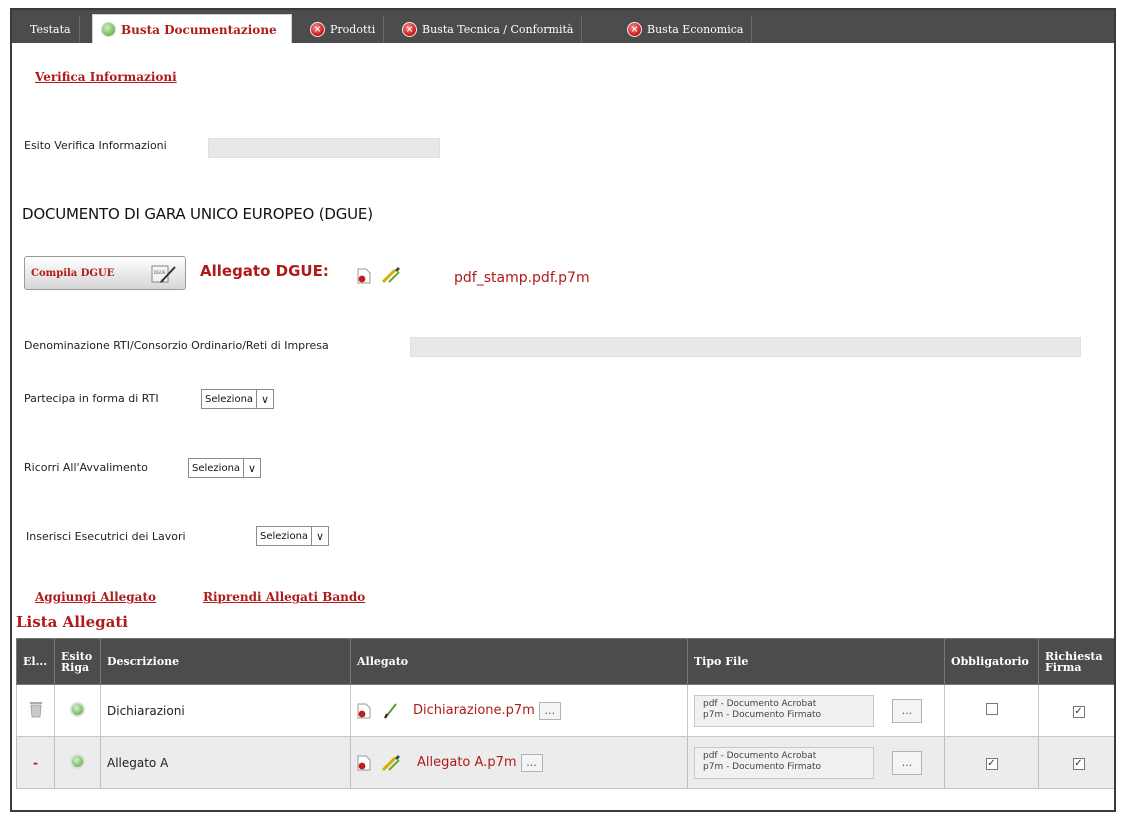 This screenshot has width=1125, height=819. Describe the element at coordinates (91, 398) in the screenshot. I see `rti-label: Partecipa in forma di RTI` at that location.